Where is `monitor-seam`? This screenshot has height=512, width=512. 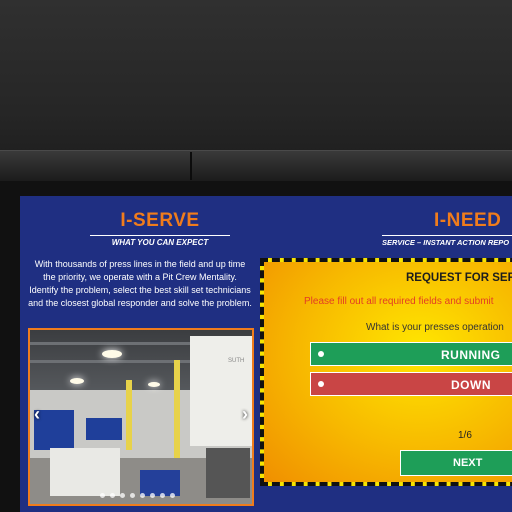
monitor-seam is located at coordinates (191, 166).